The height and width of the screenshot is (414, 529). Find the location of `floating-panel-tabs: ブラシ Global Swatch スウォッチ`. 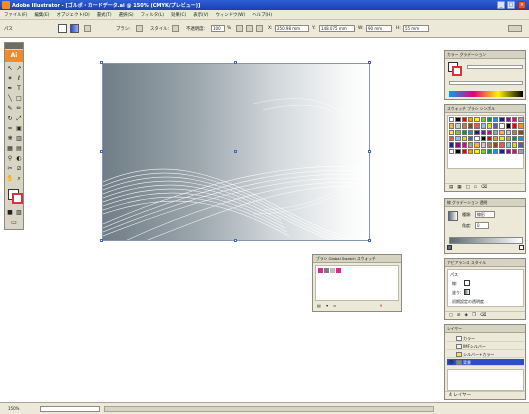

floating-panel-tabs: ブラシ Global Swatch スウォッチ is located at coordinates (357, 259).